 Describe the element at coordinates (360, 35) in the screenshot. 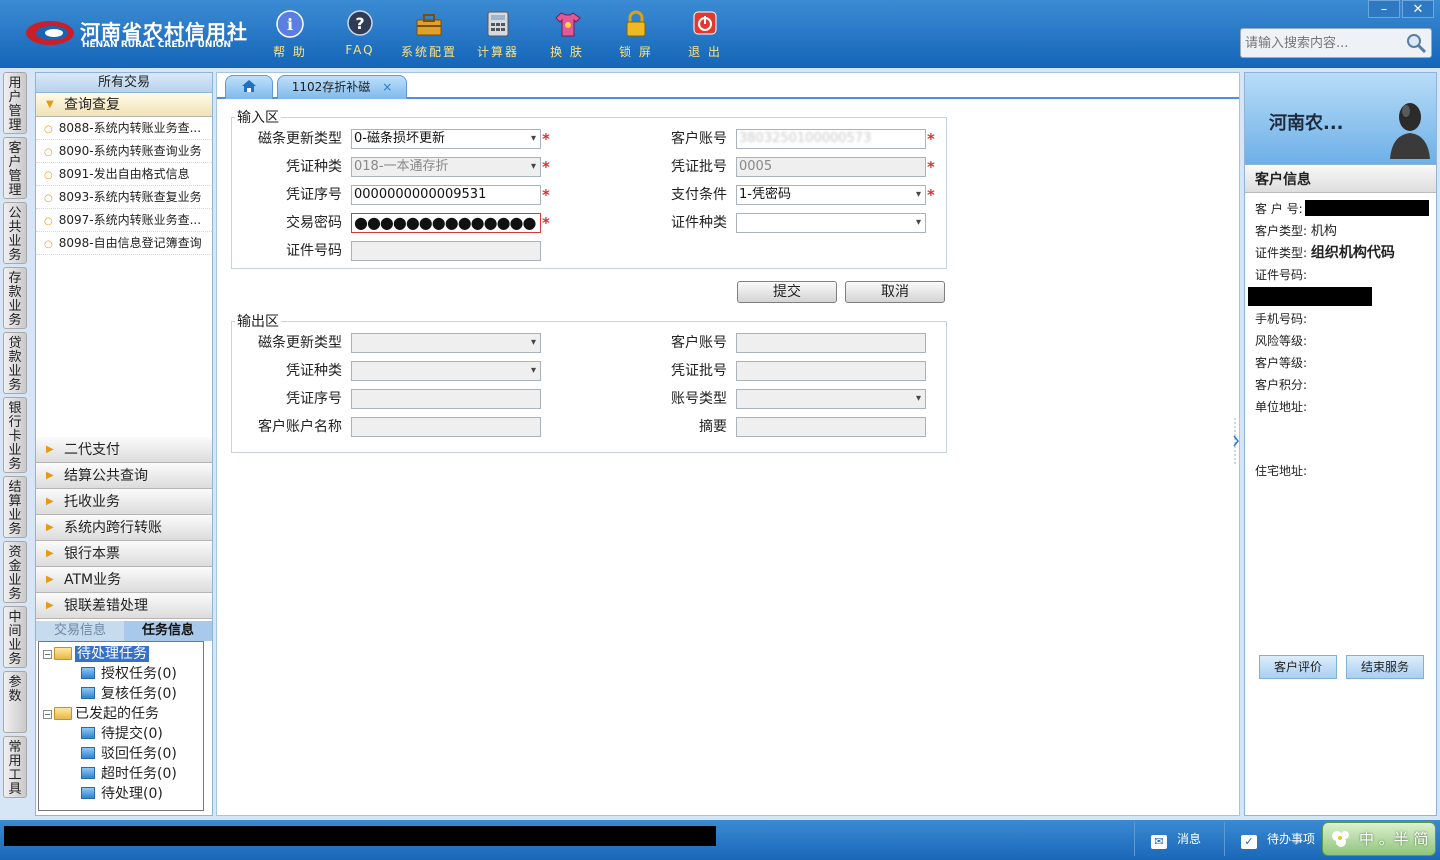

I see `faq-button: ? FAQ` at that location.